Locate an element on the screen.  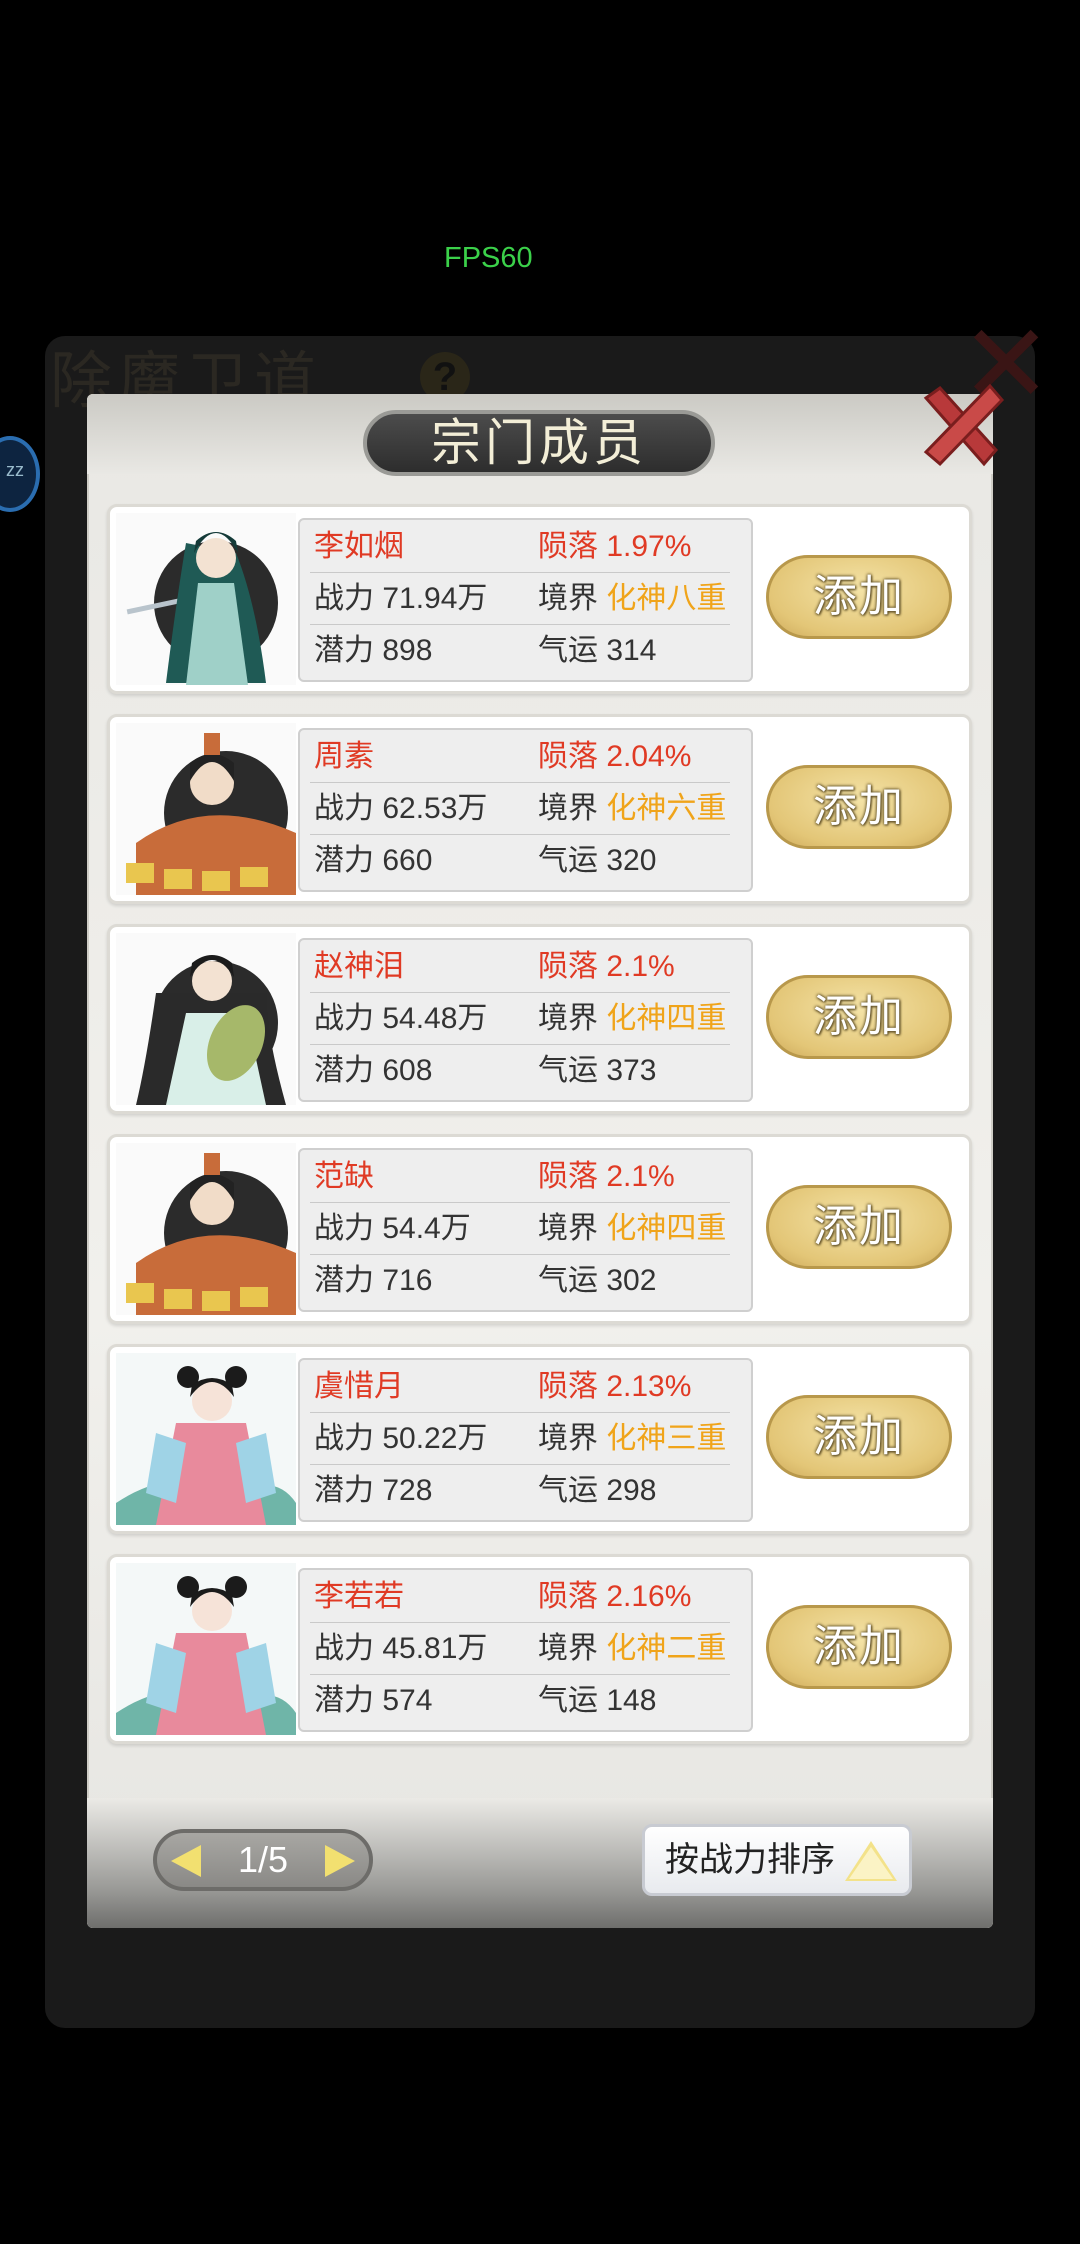
potential-value: 660 is located at coordinates (407, 860).